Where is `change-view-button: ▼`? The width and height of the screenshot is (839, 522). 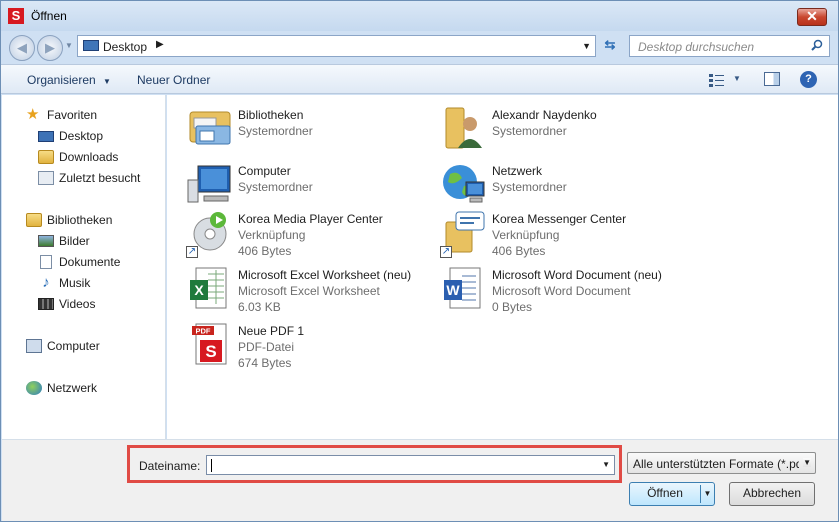 change-view-button: ▼ is located at coordinates (727, 80).